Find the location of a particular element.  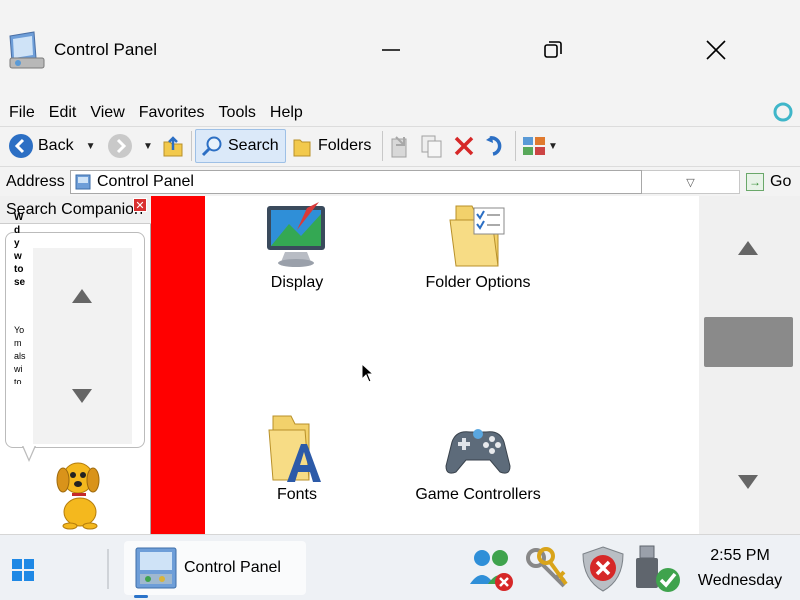

menu-favorites: Favorites is located at coordinates (172, 113).